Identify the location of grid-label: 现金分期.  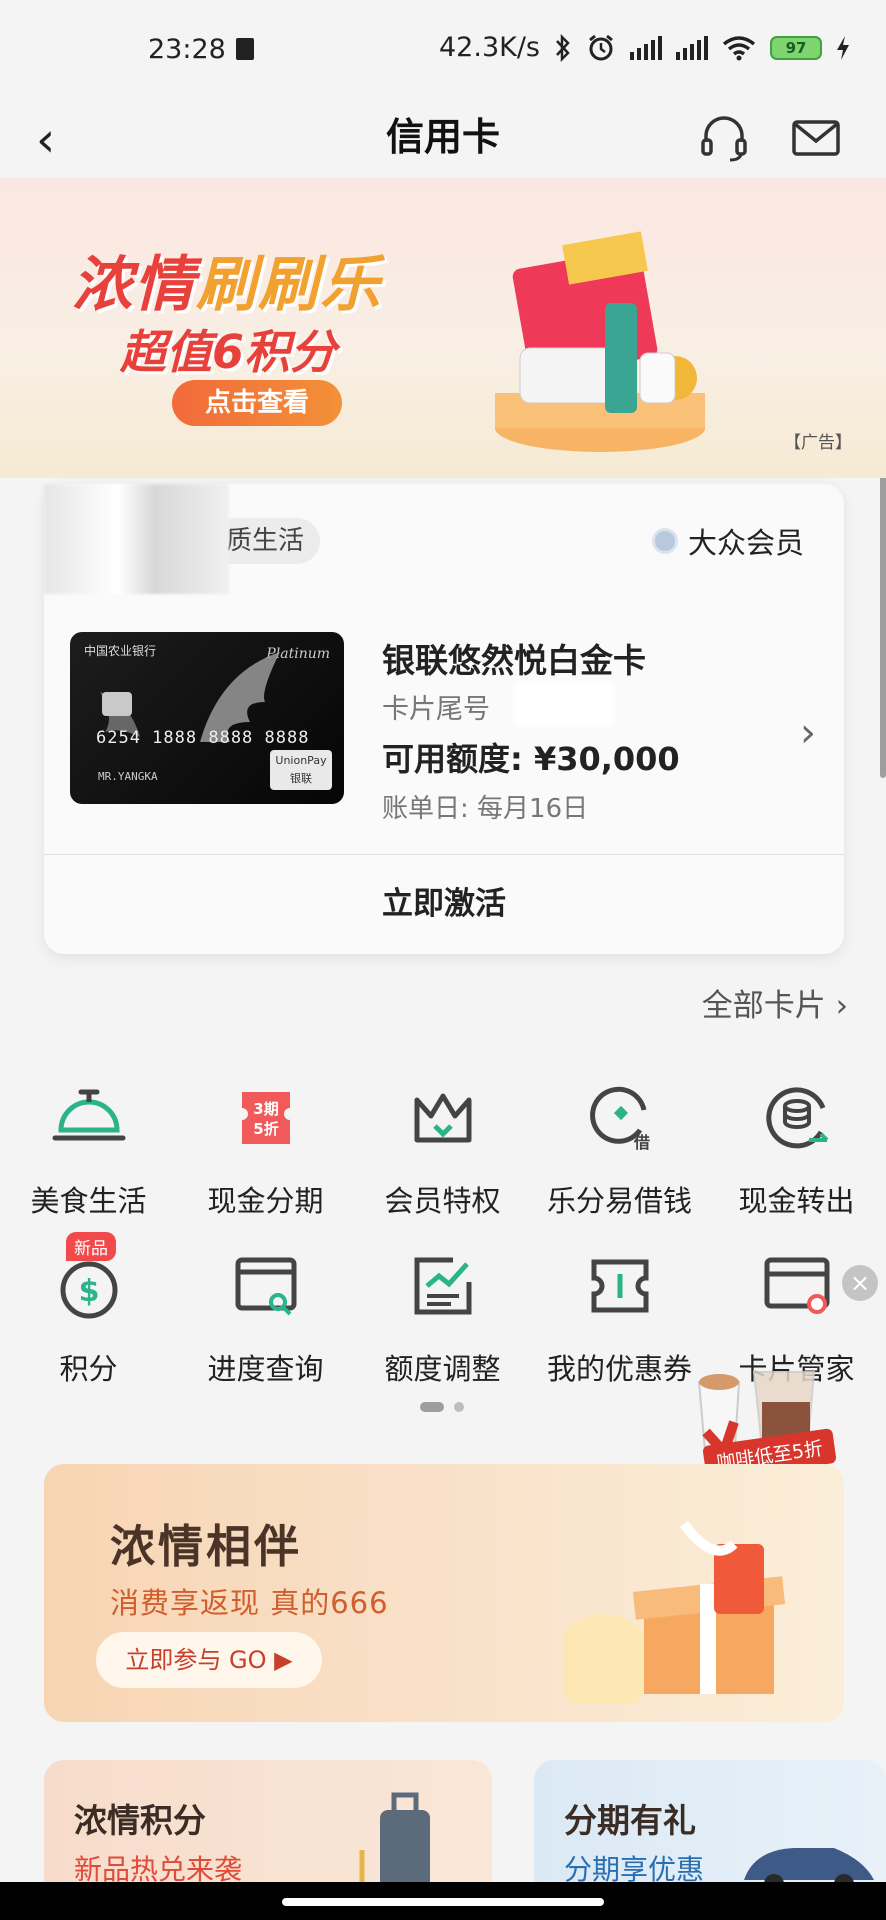
(265, 1201).